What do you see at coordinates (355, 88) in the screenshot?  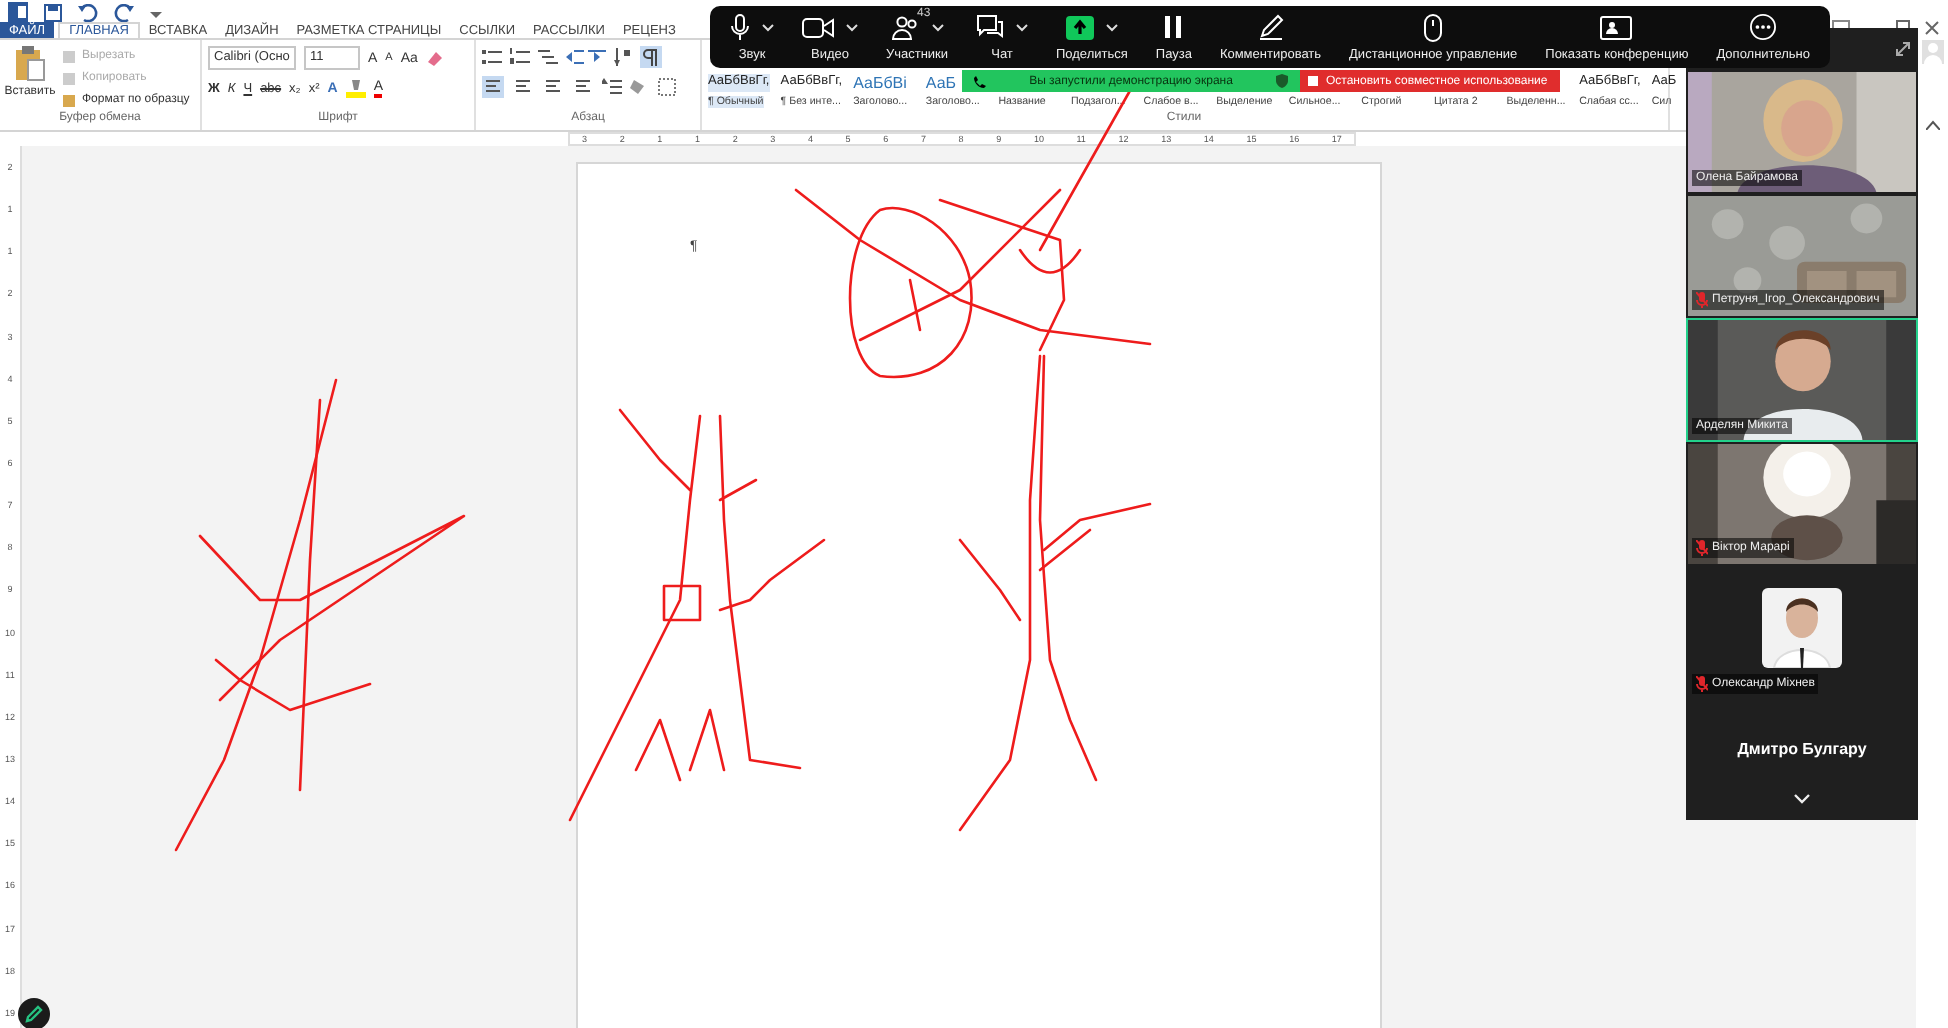 I see `highlighter-icon` at bounding box center [355, 88].